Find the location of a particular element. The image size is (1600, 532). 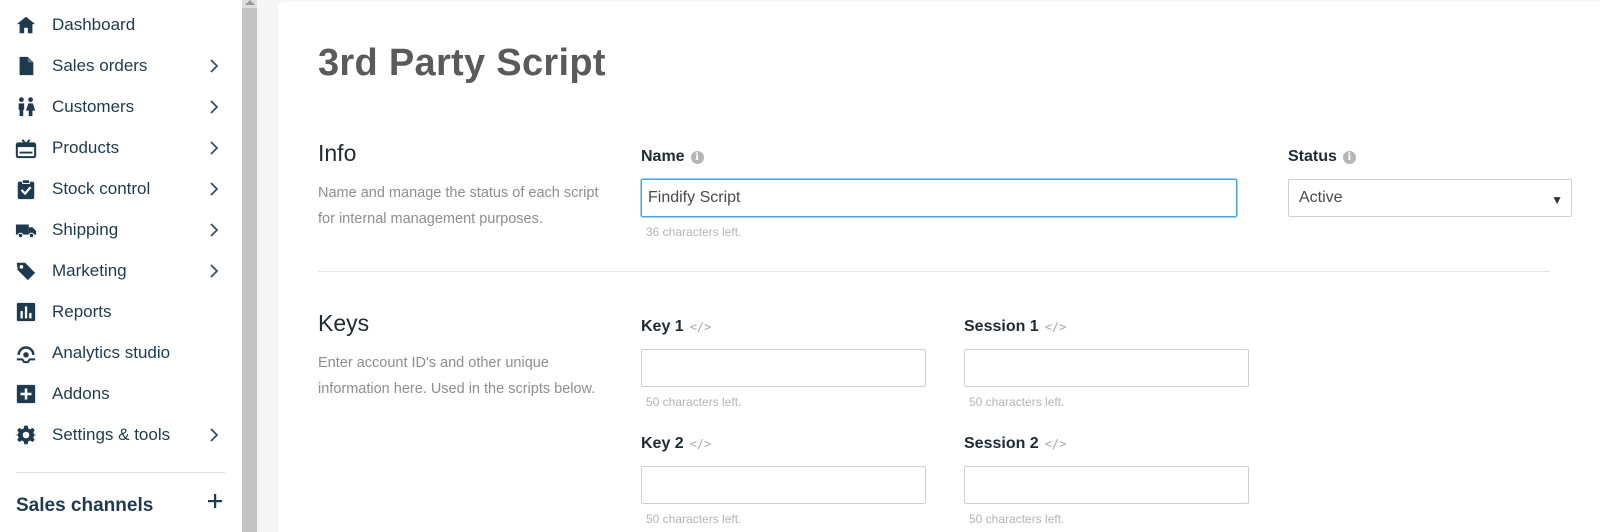

sidebar-divider is located at coordinates (120, 472).